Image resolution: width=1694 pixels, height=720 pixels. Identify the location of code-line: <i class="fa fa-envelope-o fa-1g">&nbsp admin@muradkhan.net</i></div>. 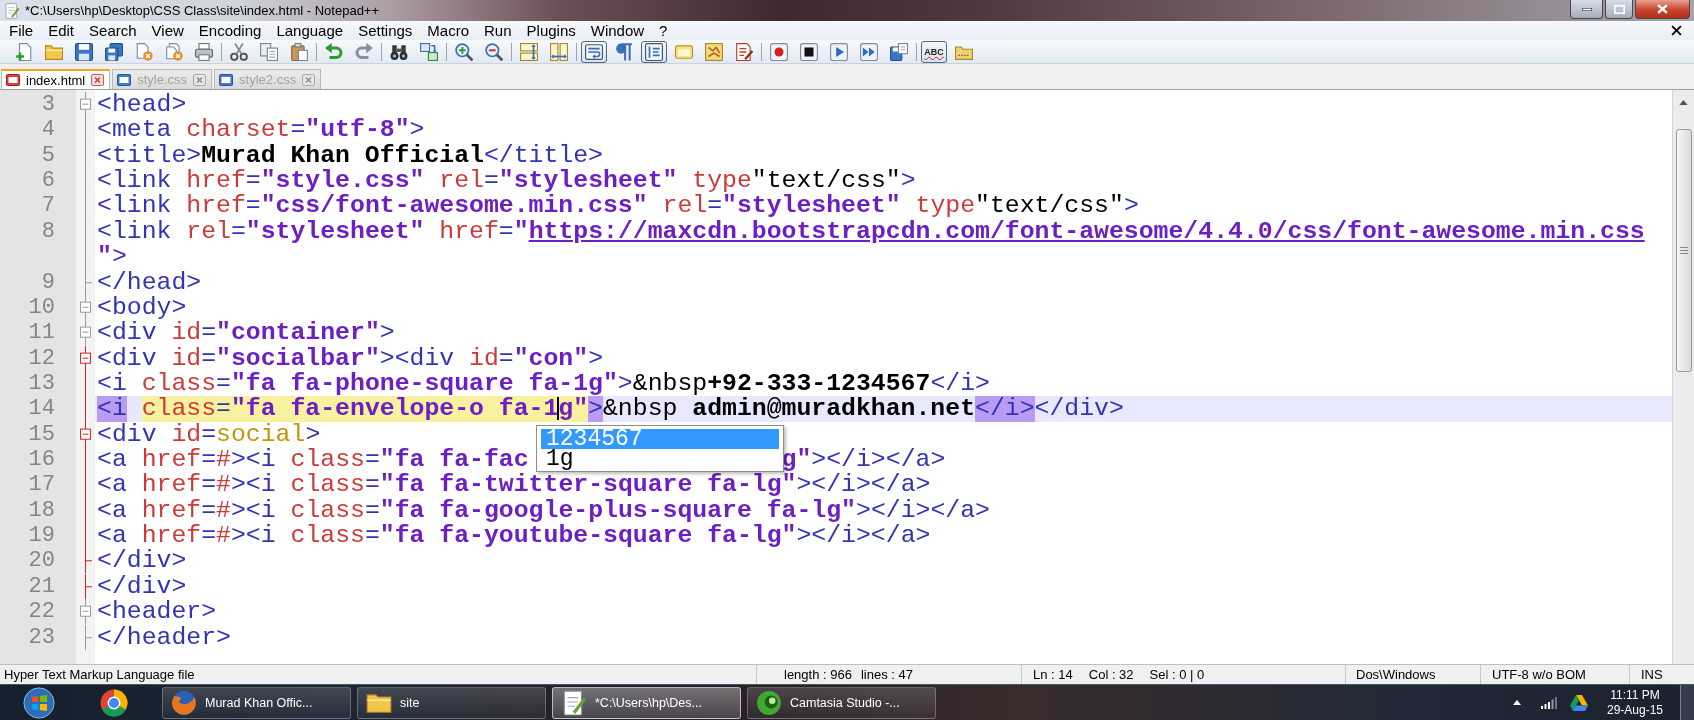
(610, 409).